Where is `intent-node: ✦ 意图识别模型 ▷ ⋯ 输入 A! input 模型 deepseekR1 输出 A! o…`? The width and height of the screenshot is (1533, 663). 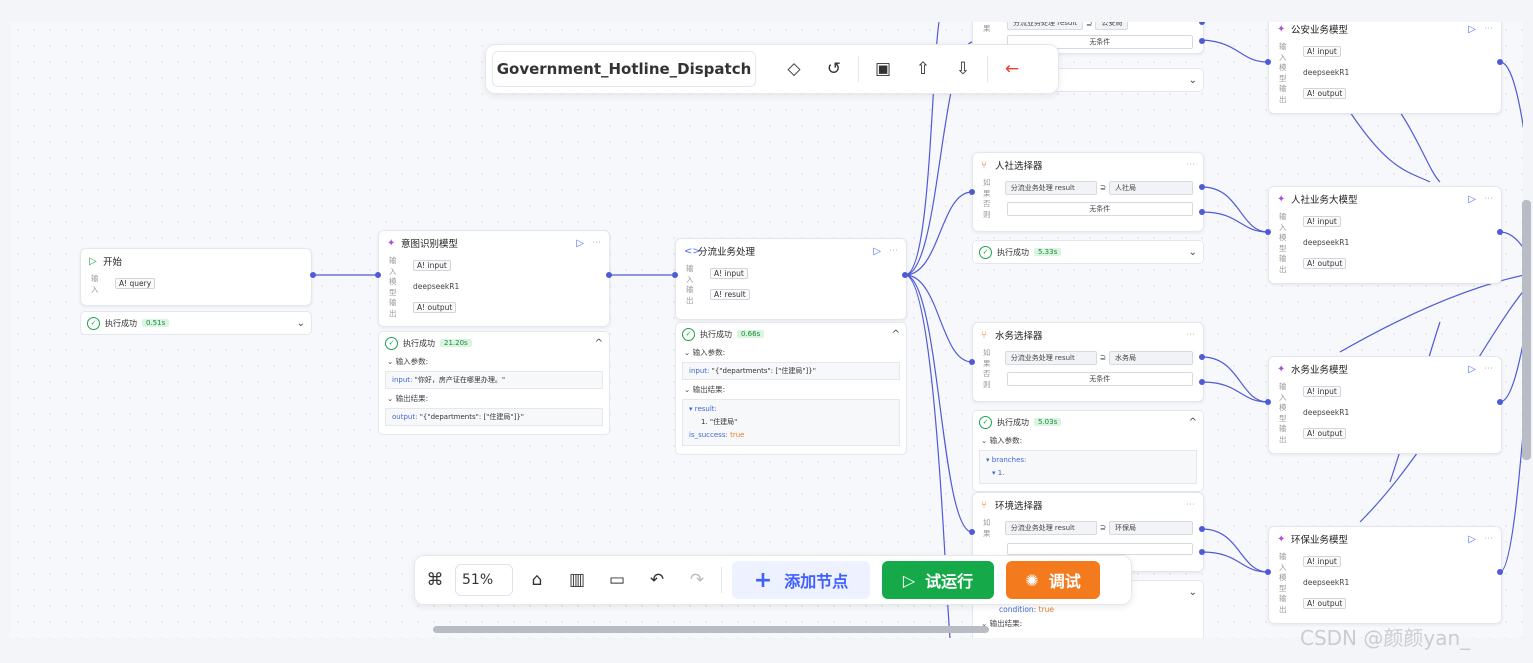 intent-node: ✦ 意图识别模型 ▷ ⋯ 输入 A! input 模型 deepseekR1 输出 A! o… is located at coordinates (494, 278).